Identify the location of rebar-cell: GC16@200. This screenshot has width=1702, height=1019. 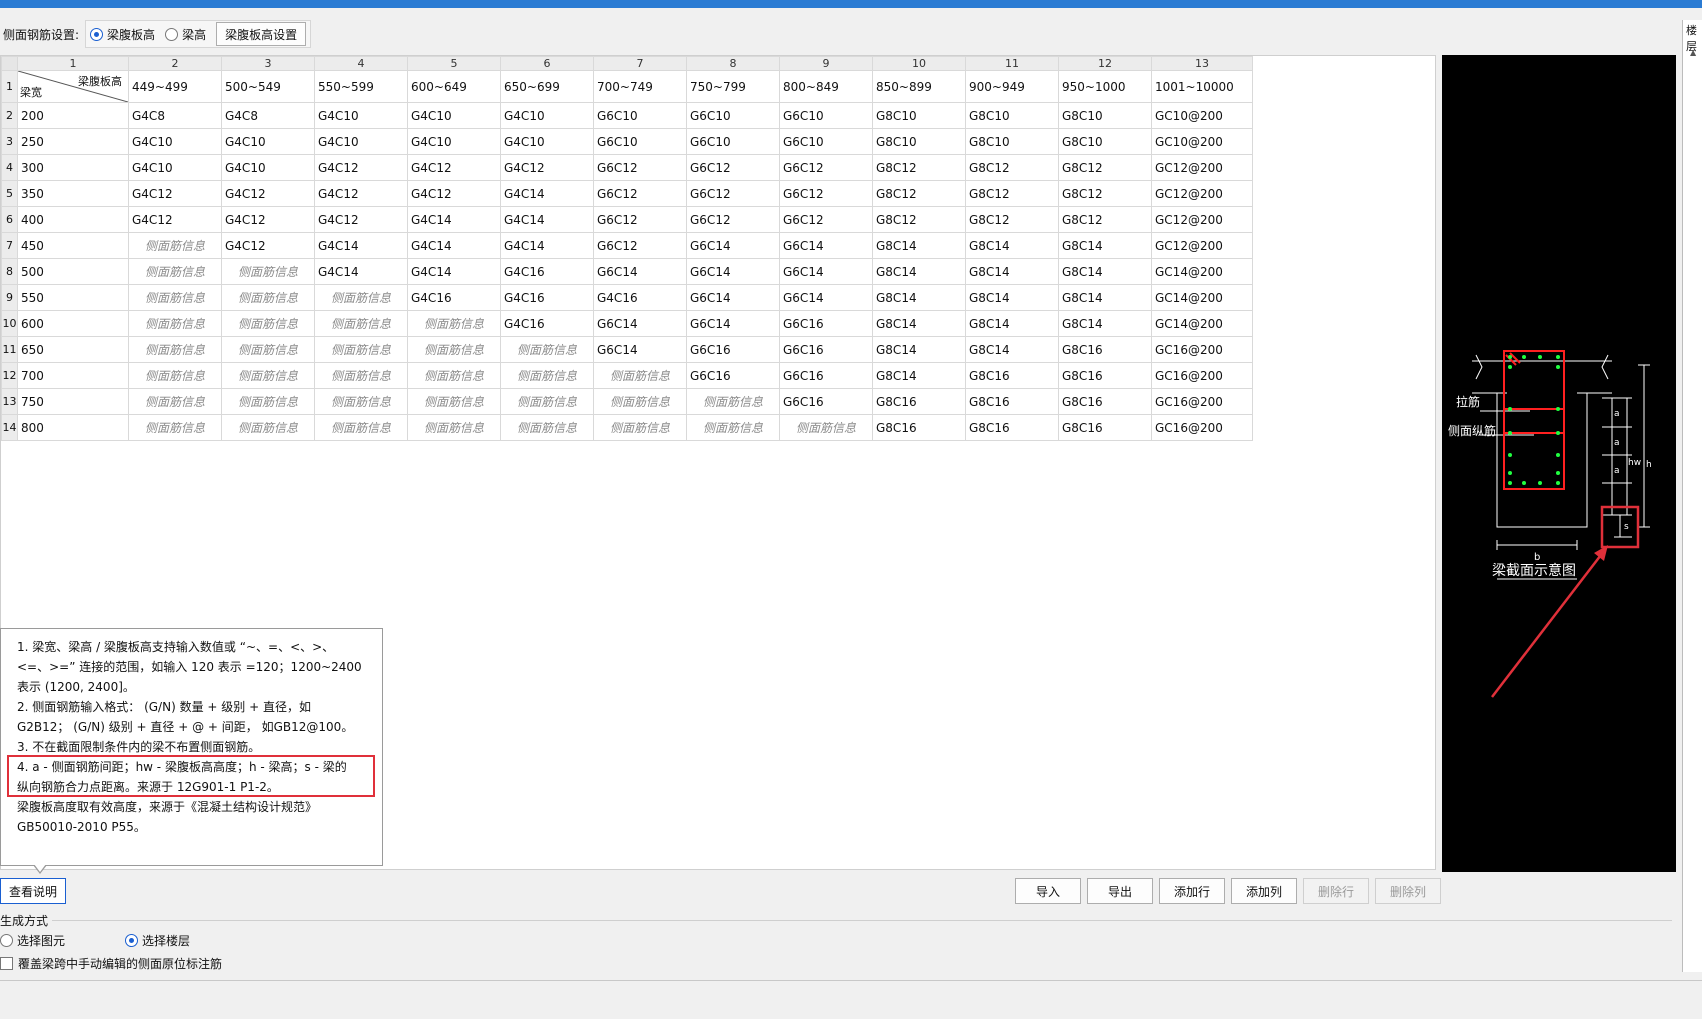
(1202, 349).